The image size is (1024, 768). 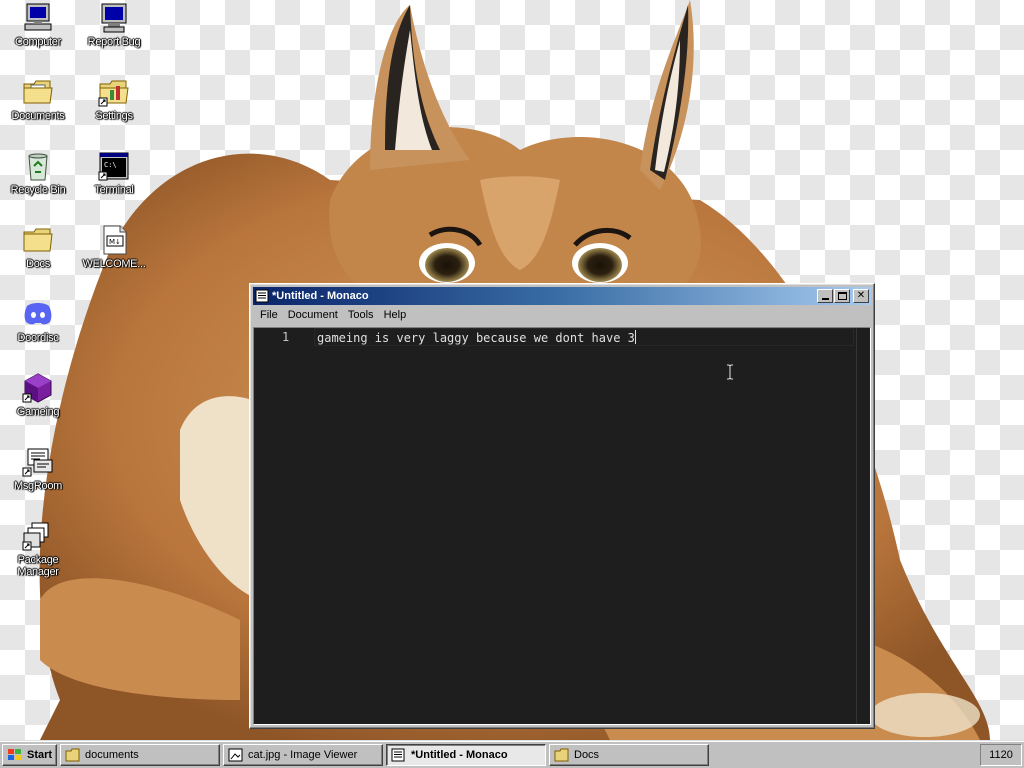 I want to click on desktop-icon-label: Terminal, so click(x=114, y=190).